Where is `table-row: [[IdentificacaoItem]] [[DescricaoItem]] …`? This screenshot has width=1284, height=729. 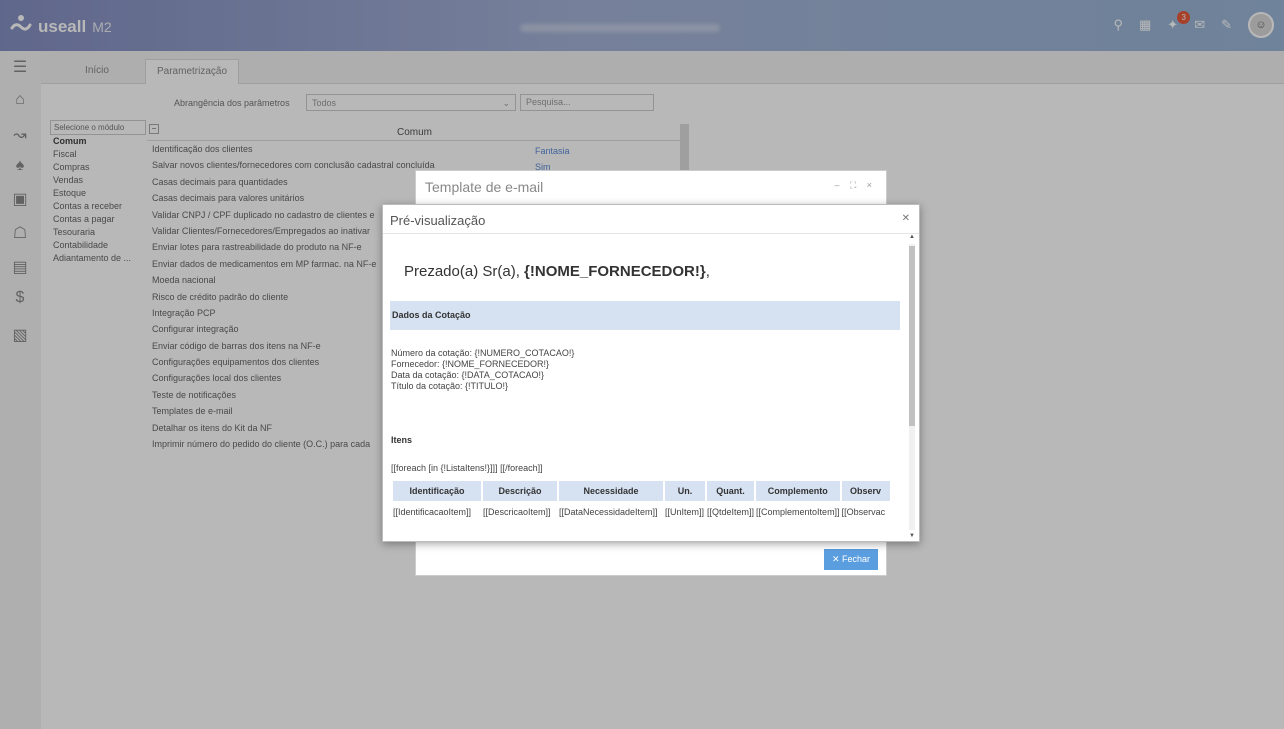 table-row: [[IdentificacaoItem]] [[DescricaoItem]] … is located at coordinates (641, 511).